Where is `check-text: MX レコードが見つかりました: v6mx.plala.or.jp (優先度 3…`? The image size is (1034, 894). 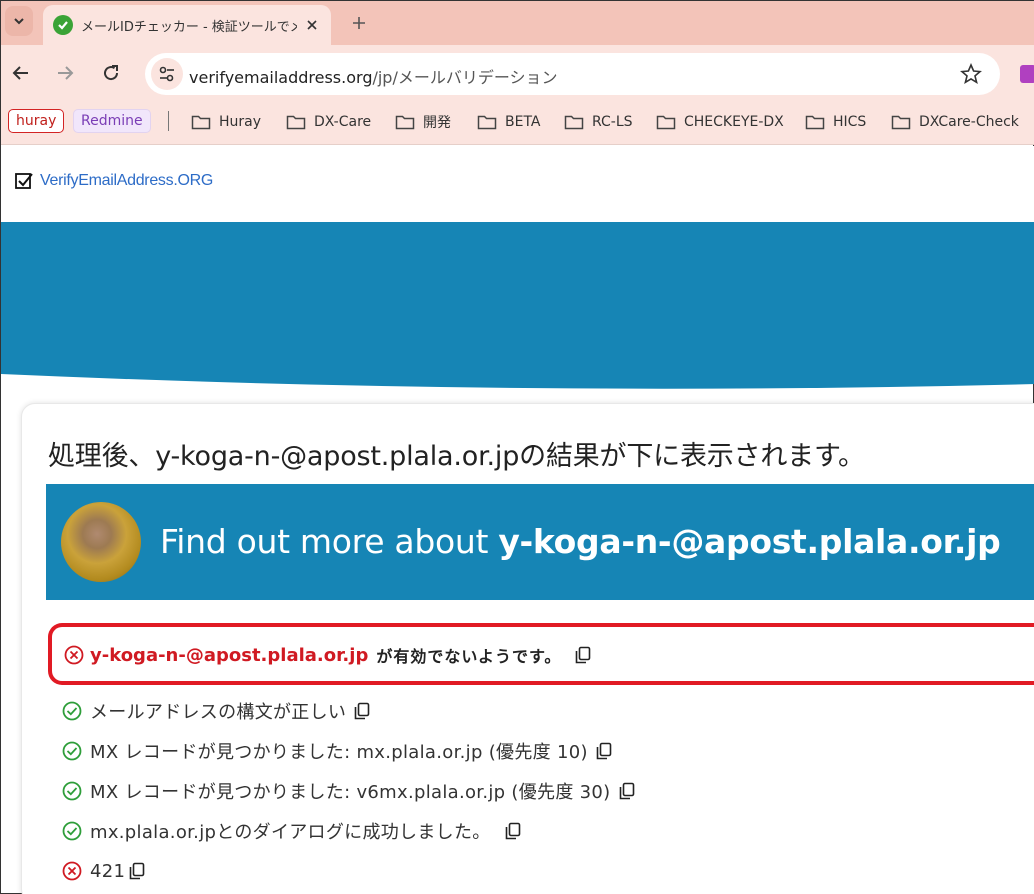 check-text: MX レコードが見つかりました: v6mx.plala.or.jp (優先度 3… is located at coordinates (350, 792).